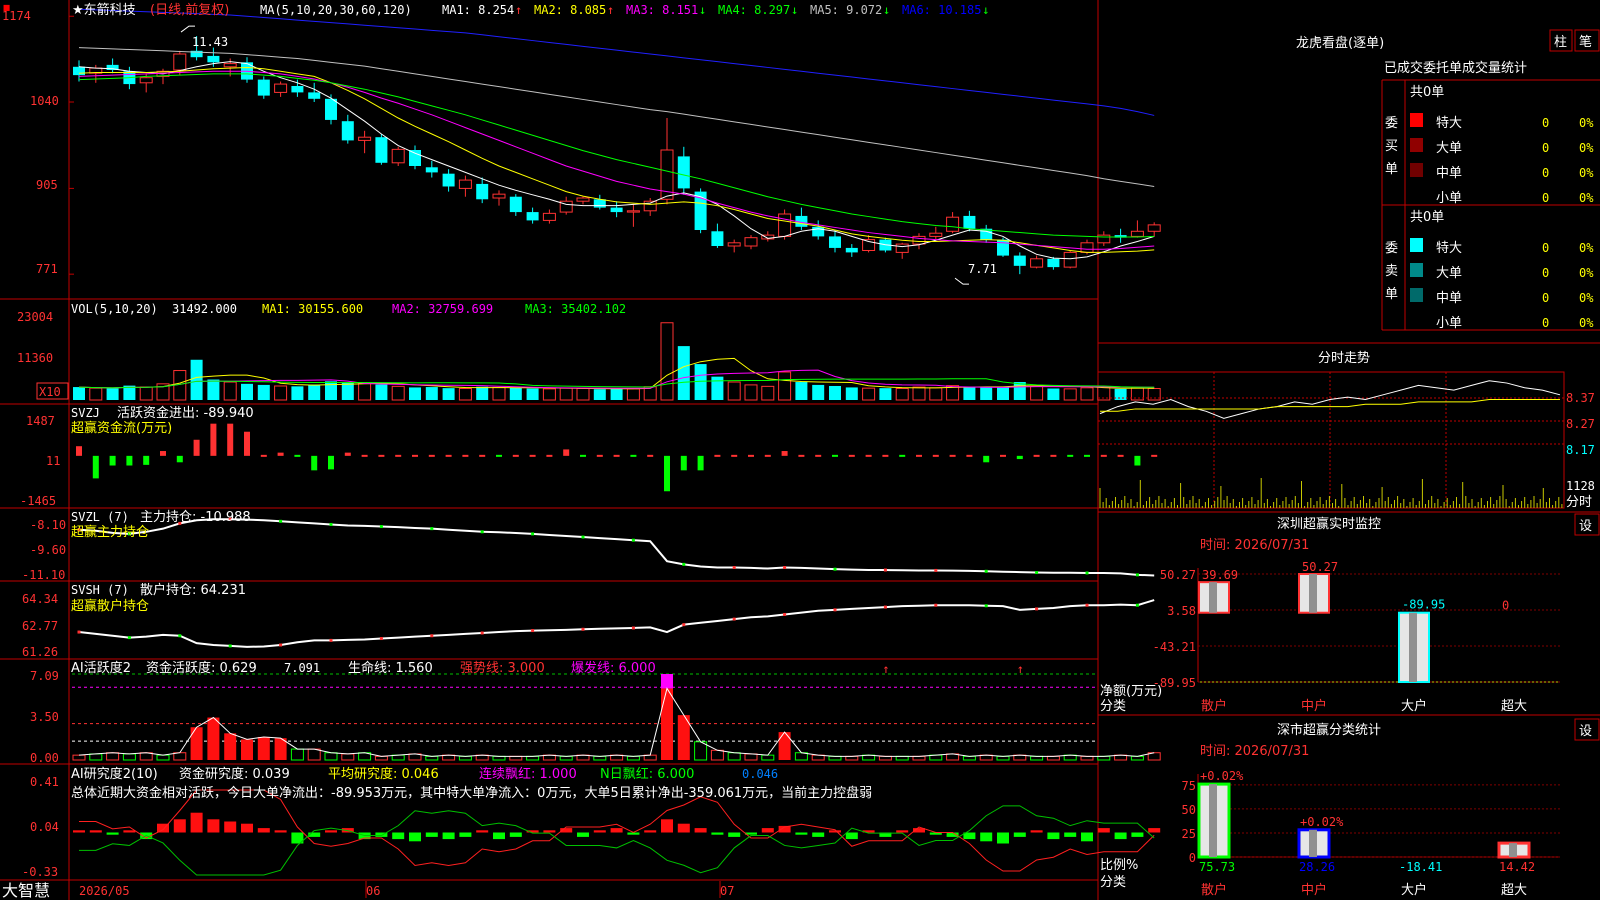 This screenshot has width=1600, height=900. What do you see at coordinates (43, 575) in the screenshot?
I see `svzl-tick-2: -11.10` at bounding box center [43, 575].